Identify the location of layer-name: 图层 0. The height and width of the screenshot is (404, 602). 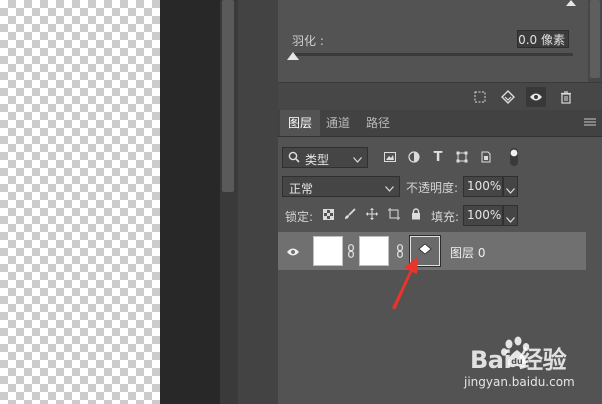
(467, 252).